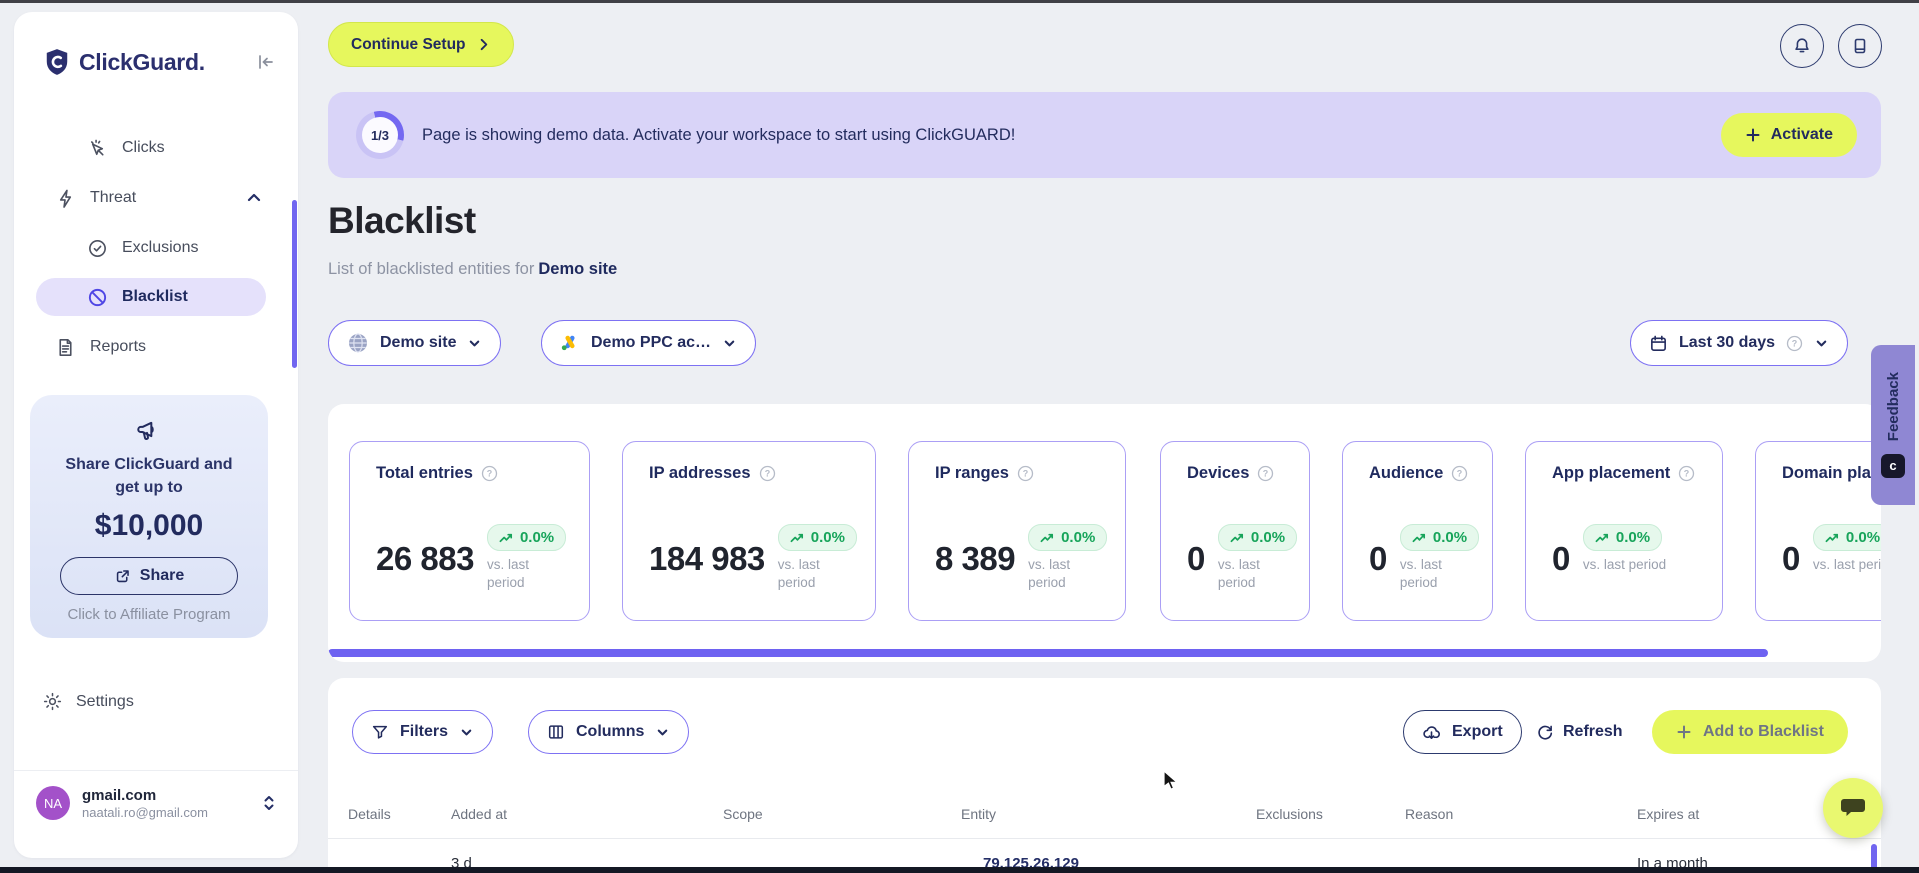 This screenshot has width=1919, height=873. What do you see at coordinates (358, 343) in the screenshot?
I see `globe-icon` at bounding box center [358, 343].